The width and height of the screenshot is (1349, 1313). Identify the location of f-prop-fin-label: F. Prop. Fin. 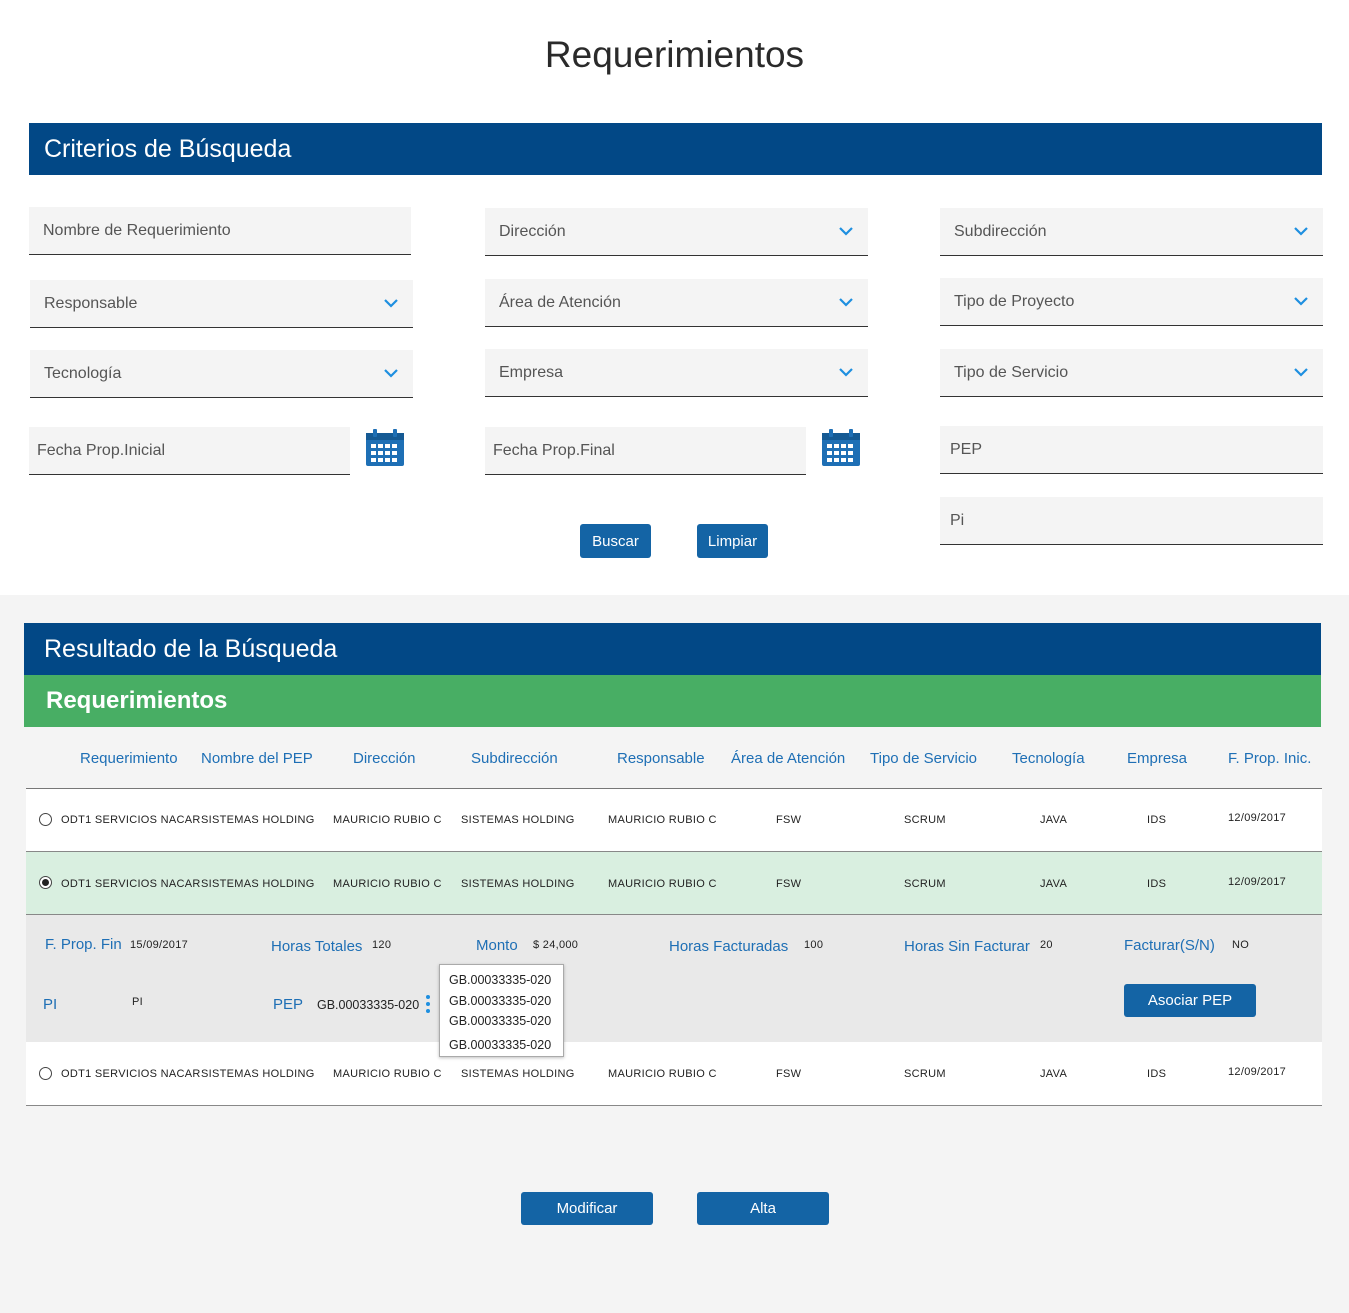
(83, 944).